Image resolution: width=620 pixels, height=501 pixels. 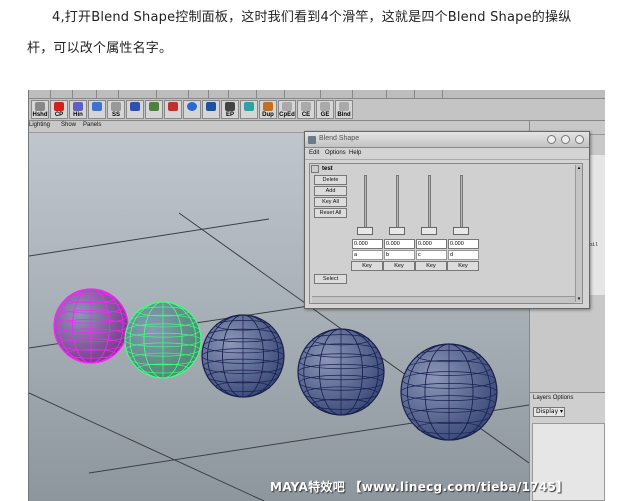 What do you see at coordinates (551, 139) in the screenshot?
I see `minimize-icon` at bounding box center [551, 139].